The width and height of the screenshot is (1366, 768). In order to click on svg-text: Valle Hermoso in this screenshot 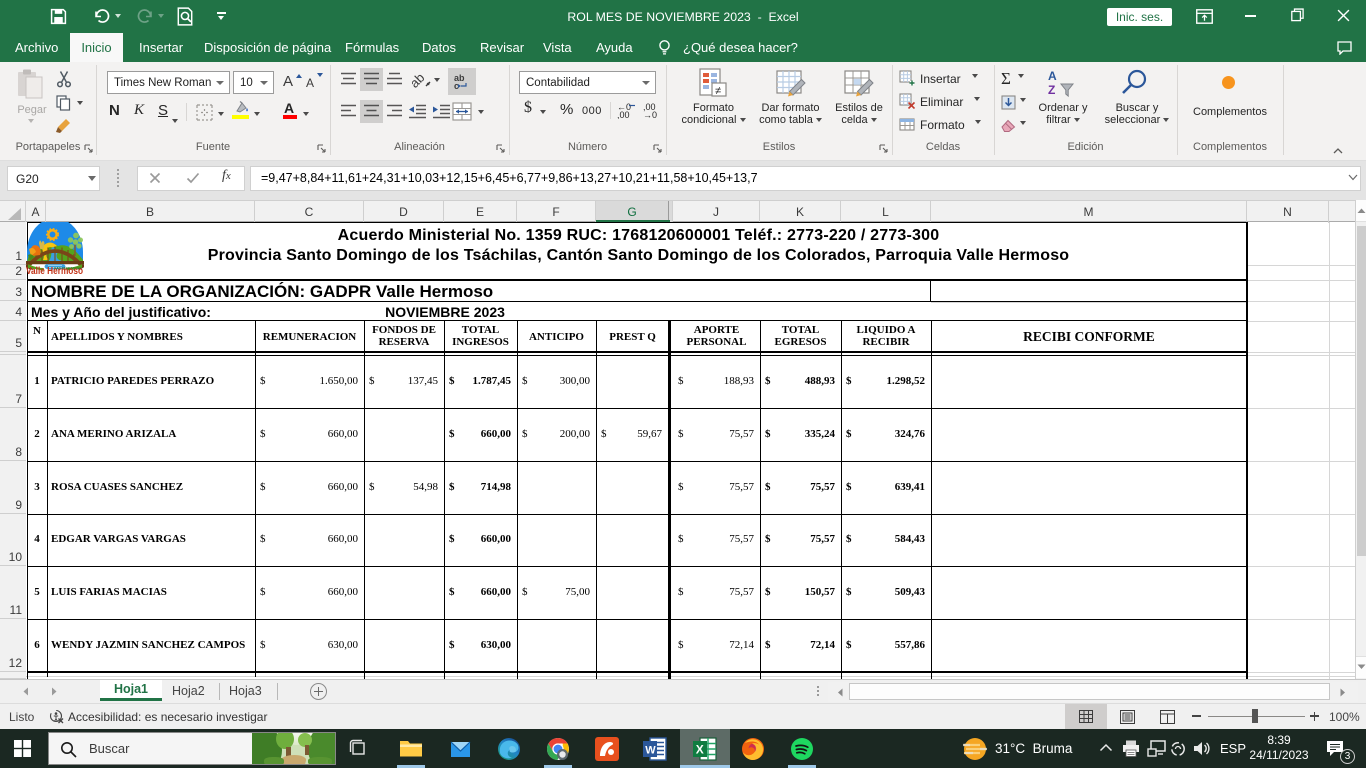, I will do `click(54, 270)`.